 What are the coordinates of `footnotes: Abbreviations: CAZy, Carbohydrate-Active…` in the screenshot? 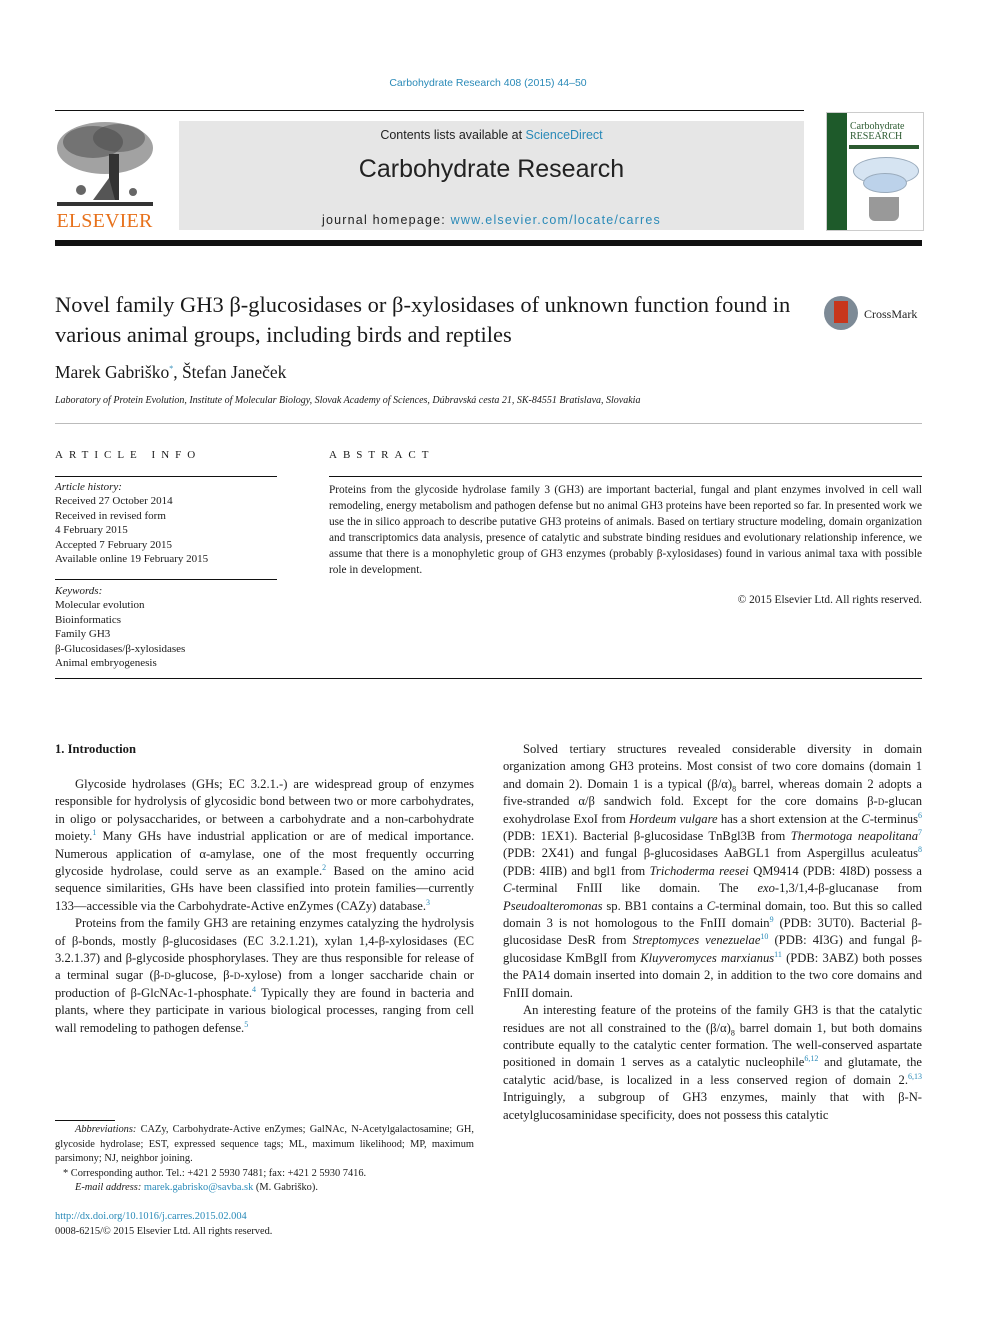 It's located at (264, 1159).